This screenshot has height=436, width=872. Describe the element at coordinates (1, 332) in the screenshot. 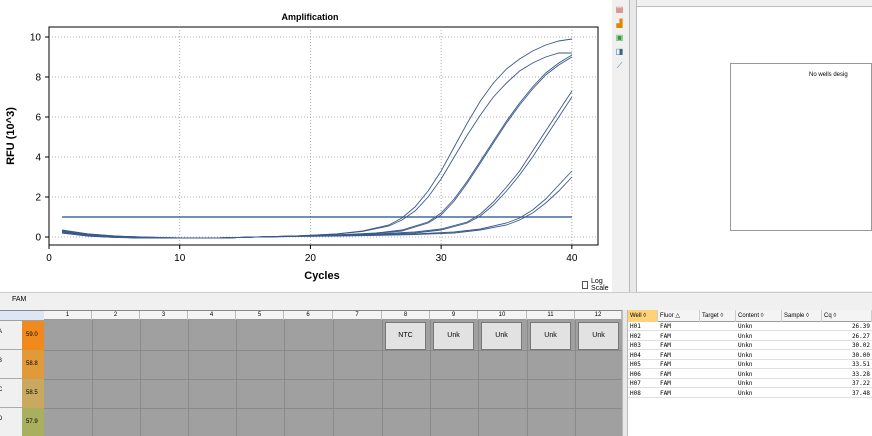

I see `plate-row-letter: A` at that location.